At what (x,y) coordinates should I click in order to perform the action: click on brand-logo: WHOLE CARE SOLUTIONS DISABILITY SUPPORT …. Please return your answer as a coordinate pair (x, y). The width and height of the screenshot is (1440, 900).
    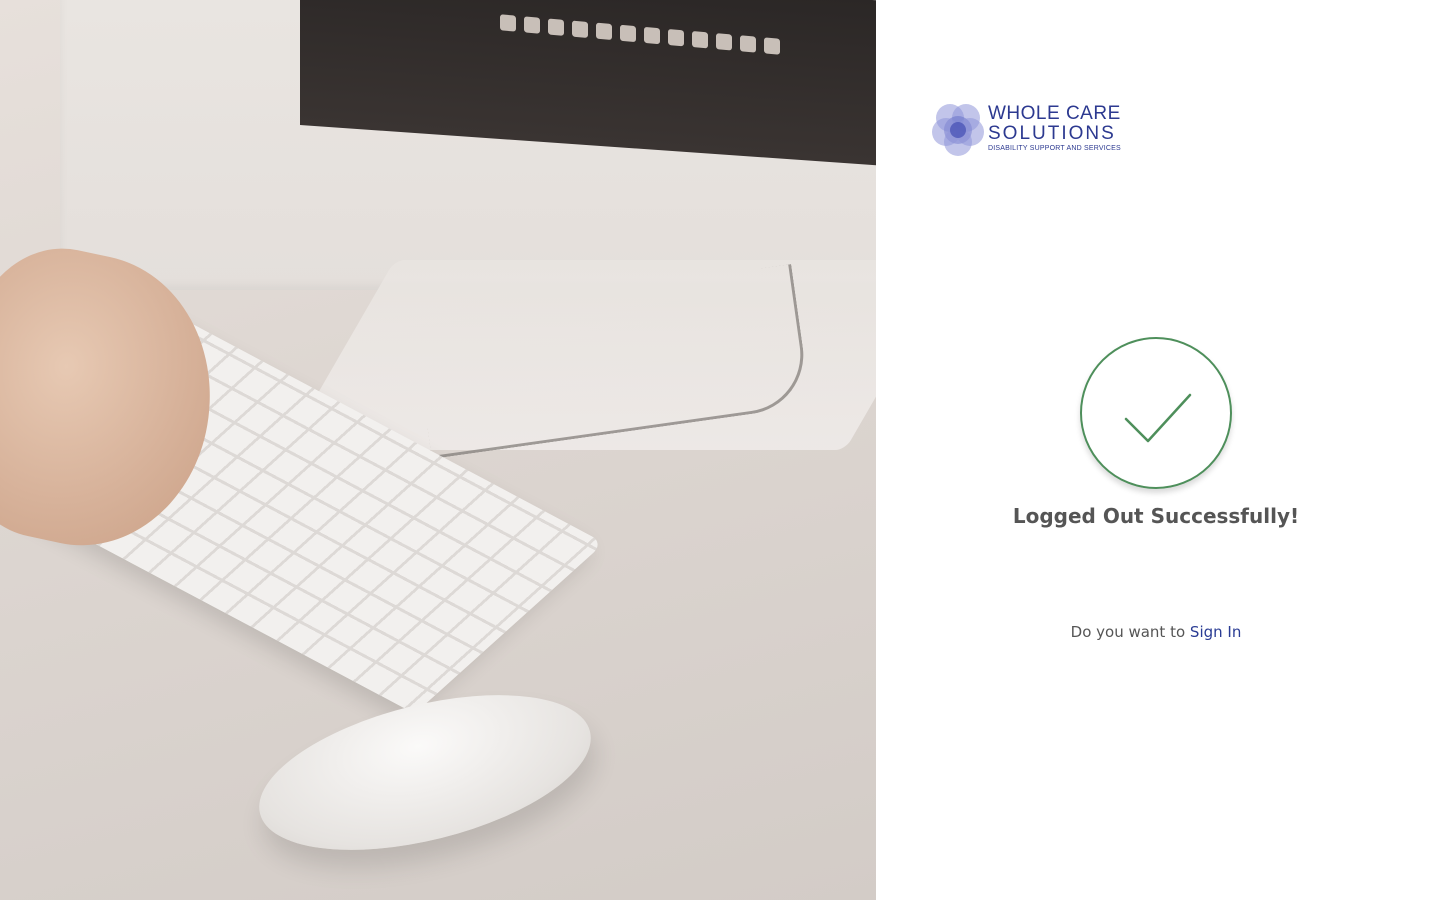
    Looking at the image, I should click on (1028, 130).